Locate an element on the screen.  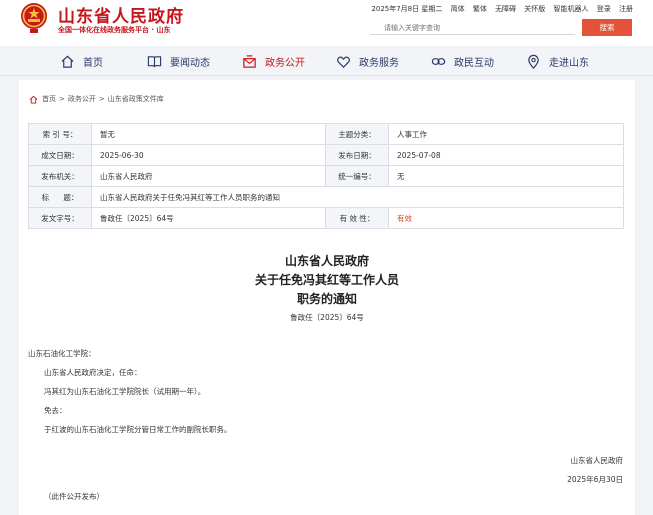
meta-value: 人事工作 is located at coordinates (506, 134).